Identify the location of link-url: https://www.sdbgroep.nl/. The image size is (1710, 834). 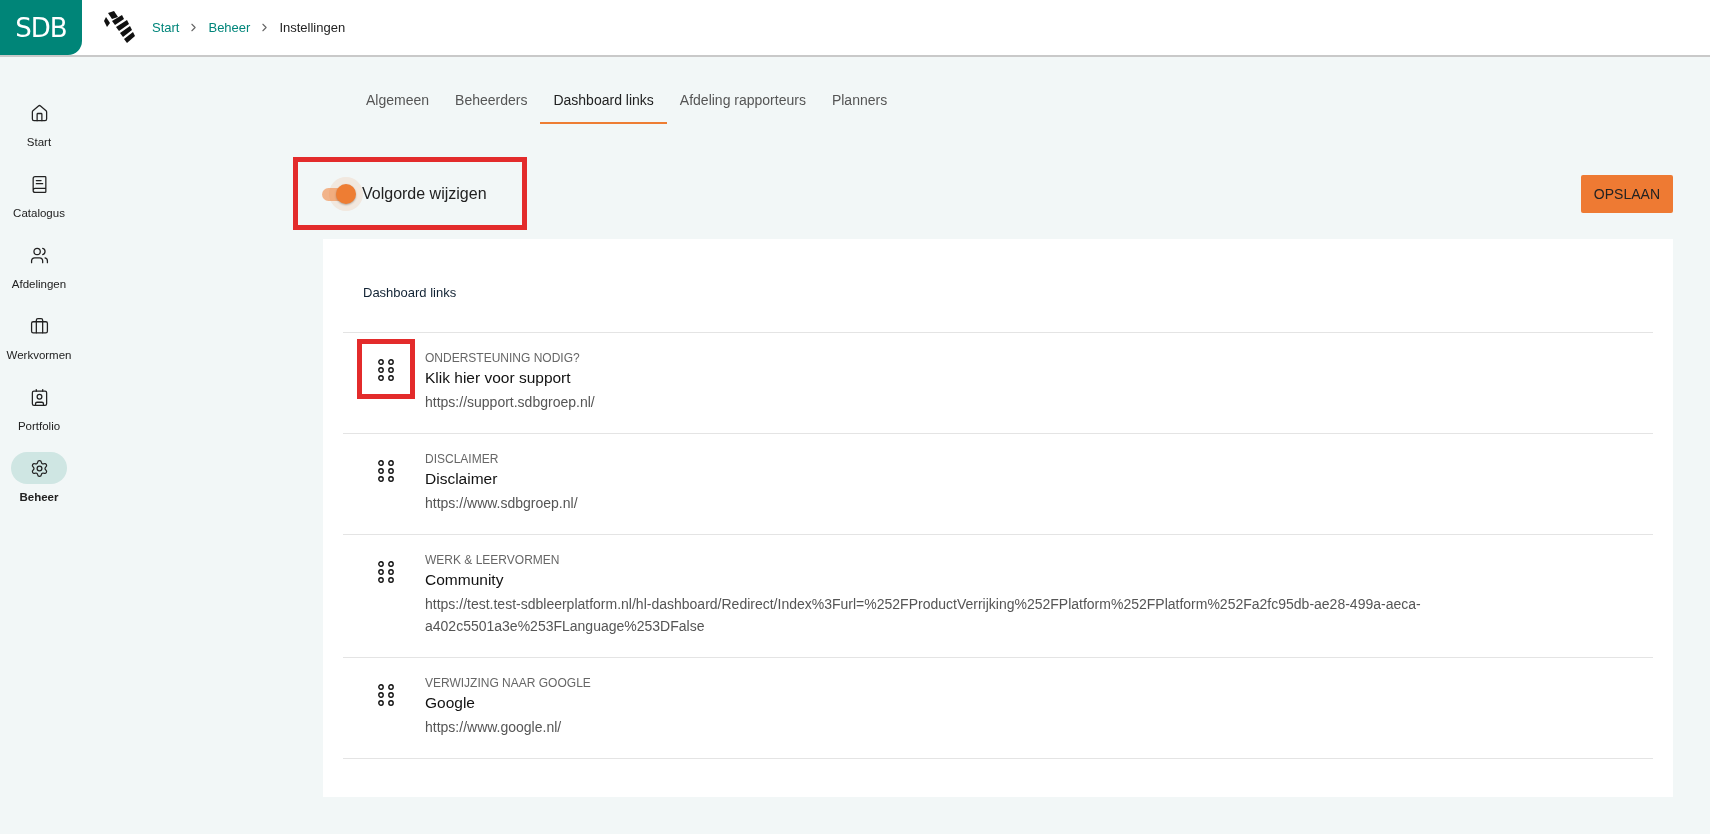
(501, 503).